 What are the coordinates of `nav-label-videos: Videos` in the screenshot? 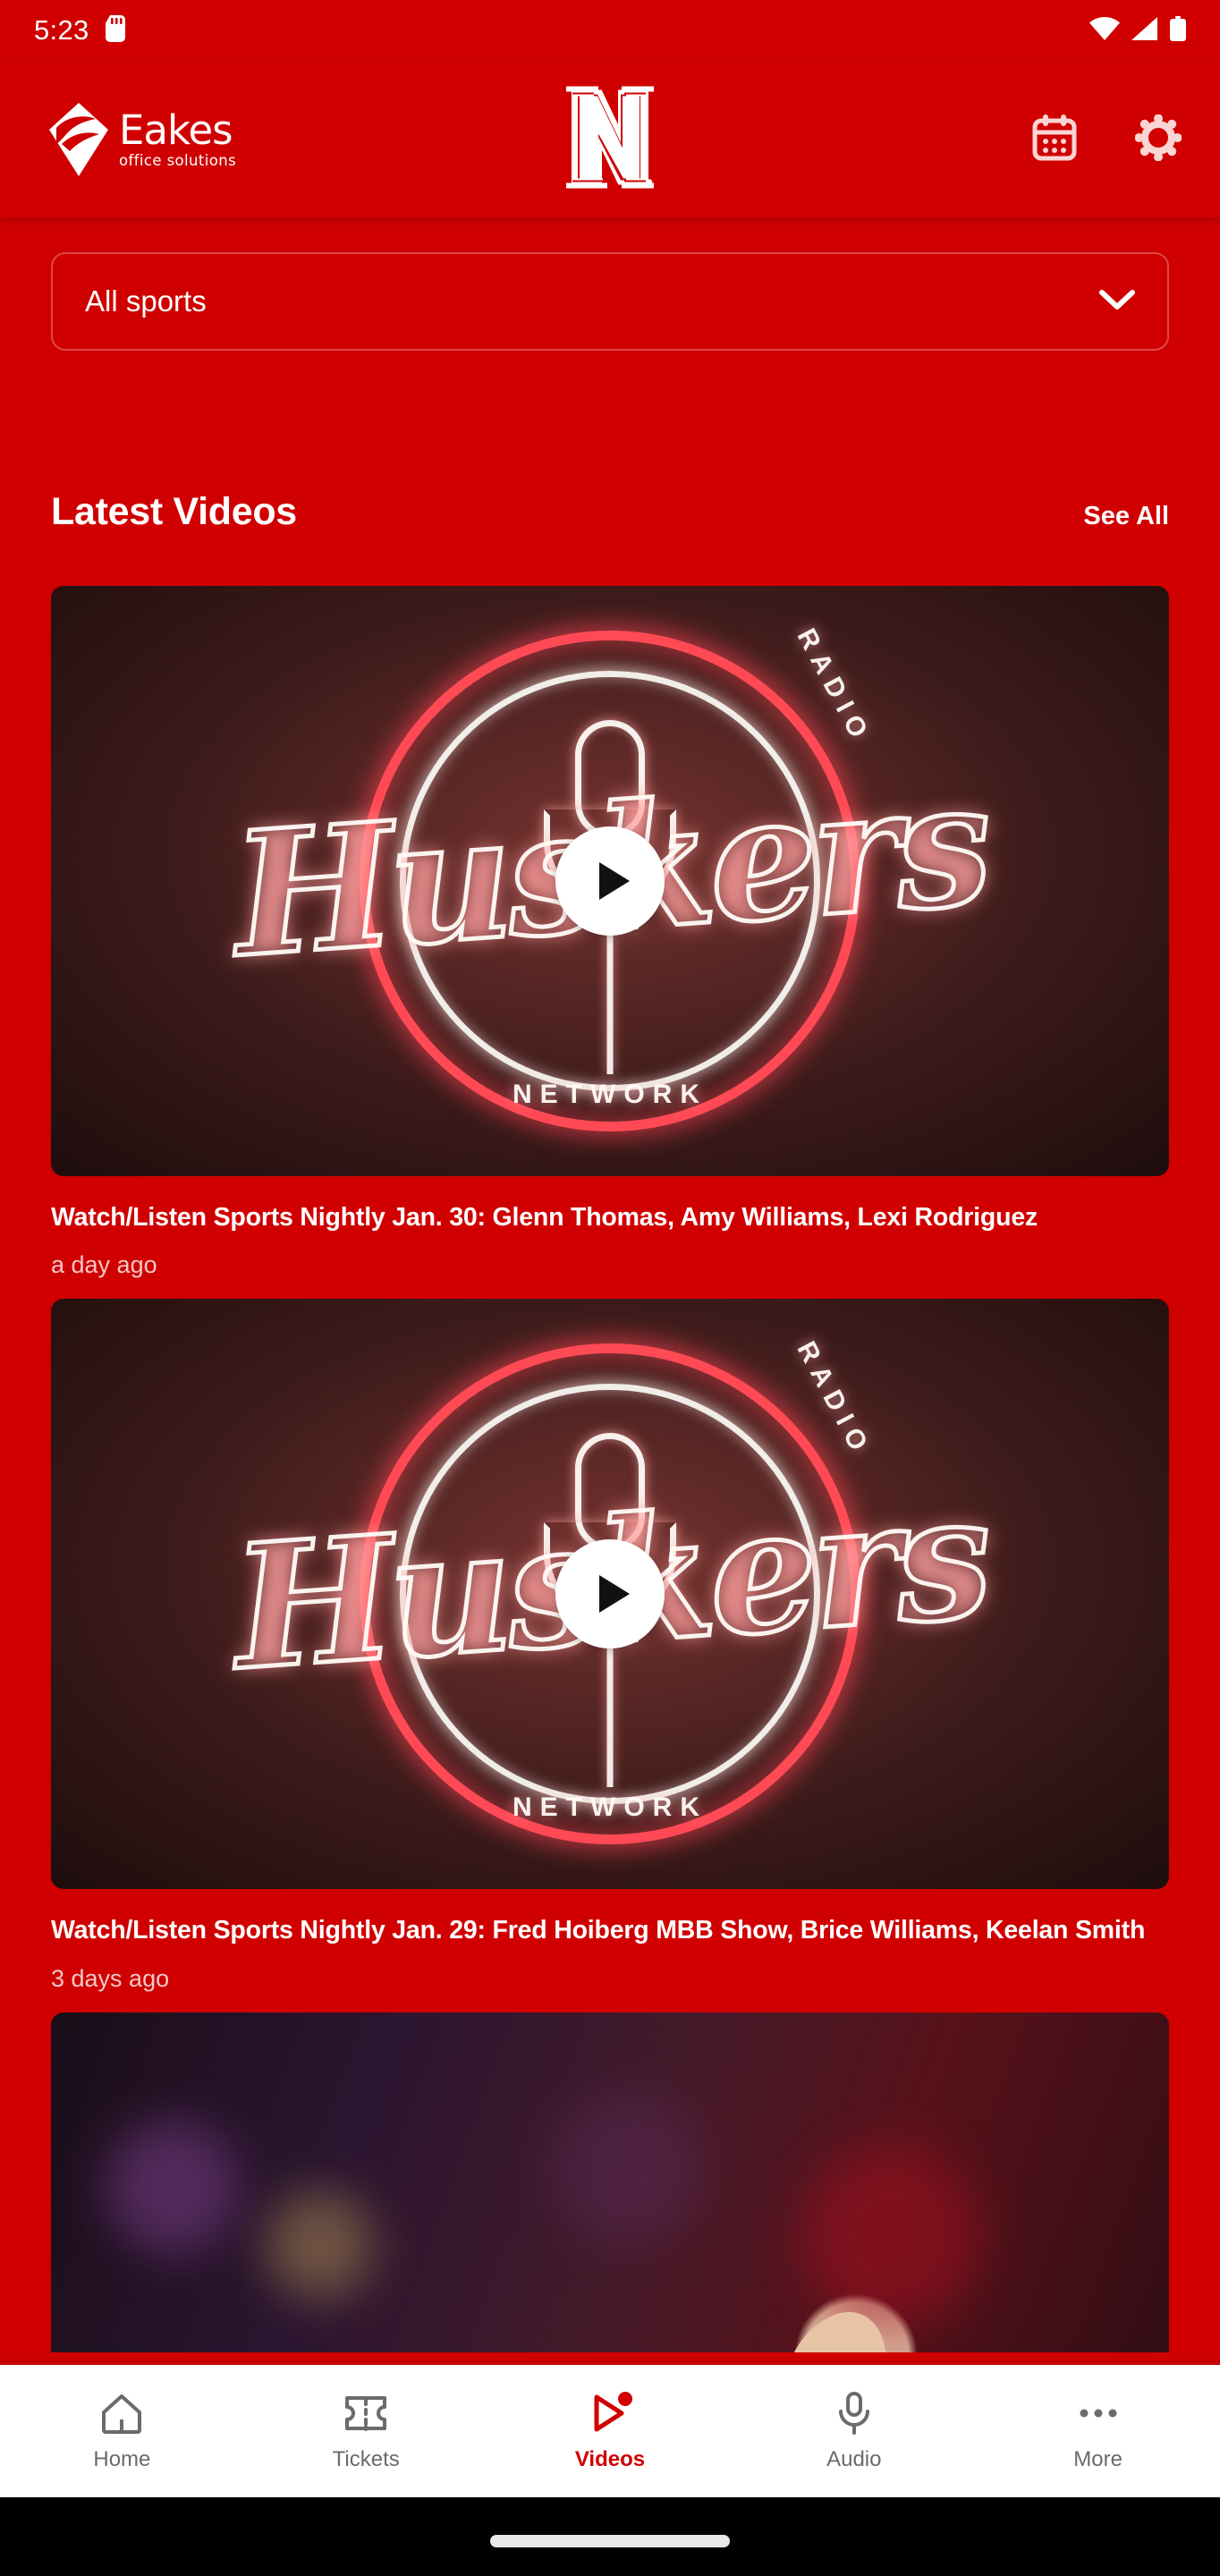 It's located at (610, 2459).